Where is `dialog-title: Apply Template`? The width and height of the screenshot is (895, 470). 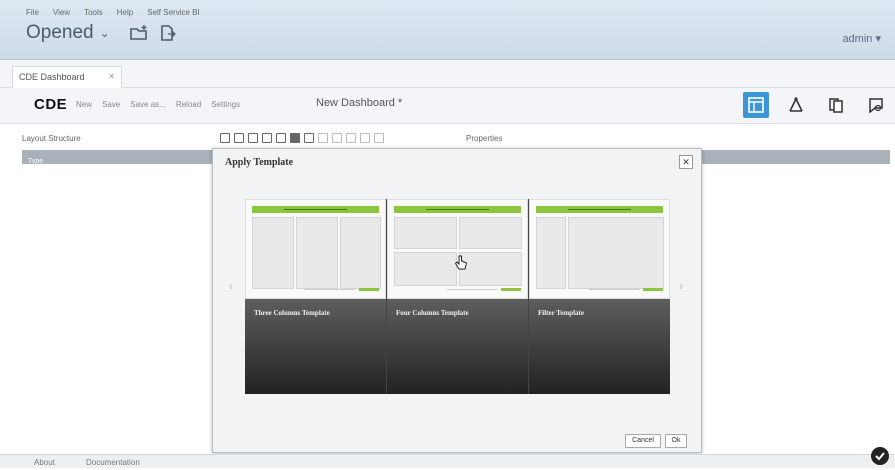 dialog-title: Apply Template is located at coordinates (259, 162).